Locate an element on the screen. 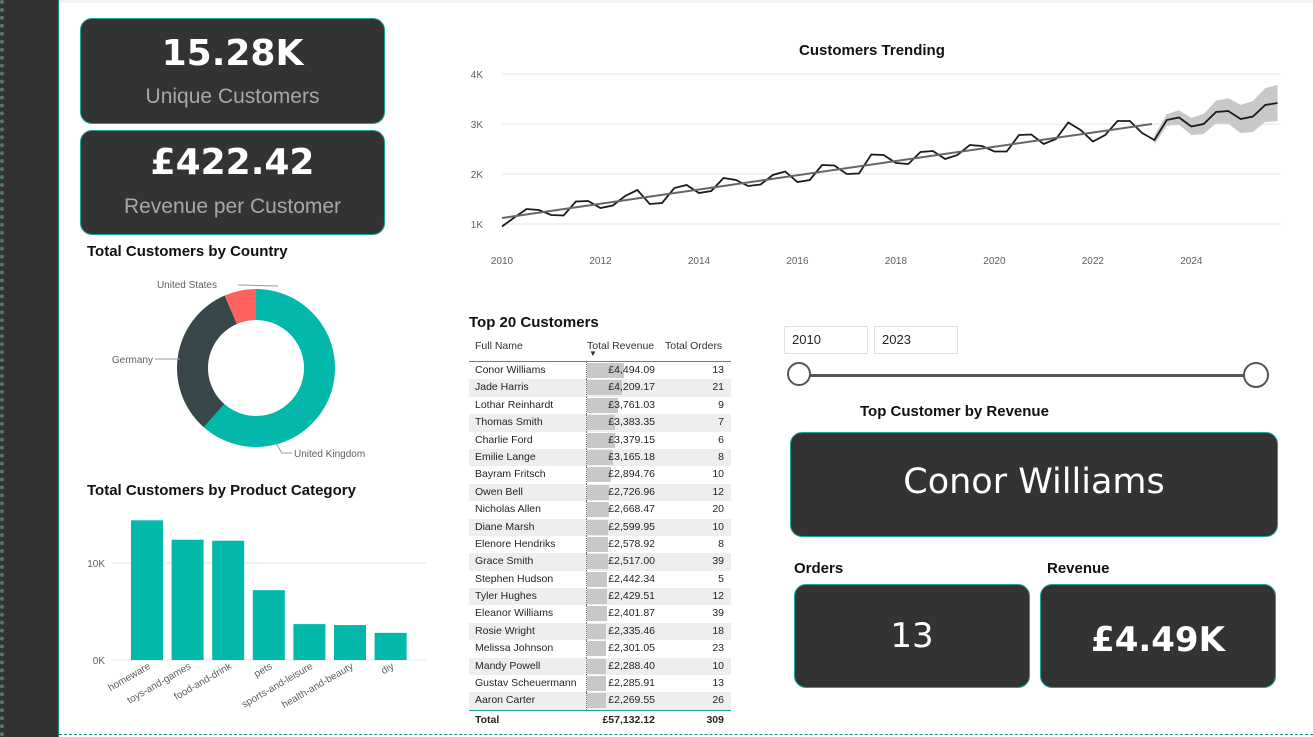  col-full-name: Full Name is located at coordinates (499, 346).